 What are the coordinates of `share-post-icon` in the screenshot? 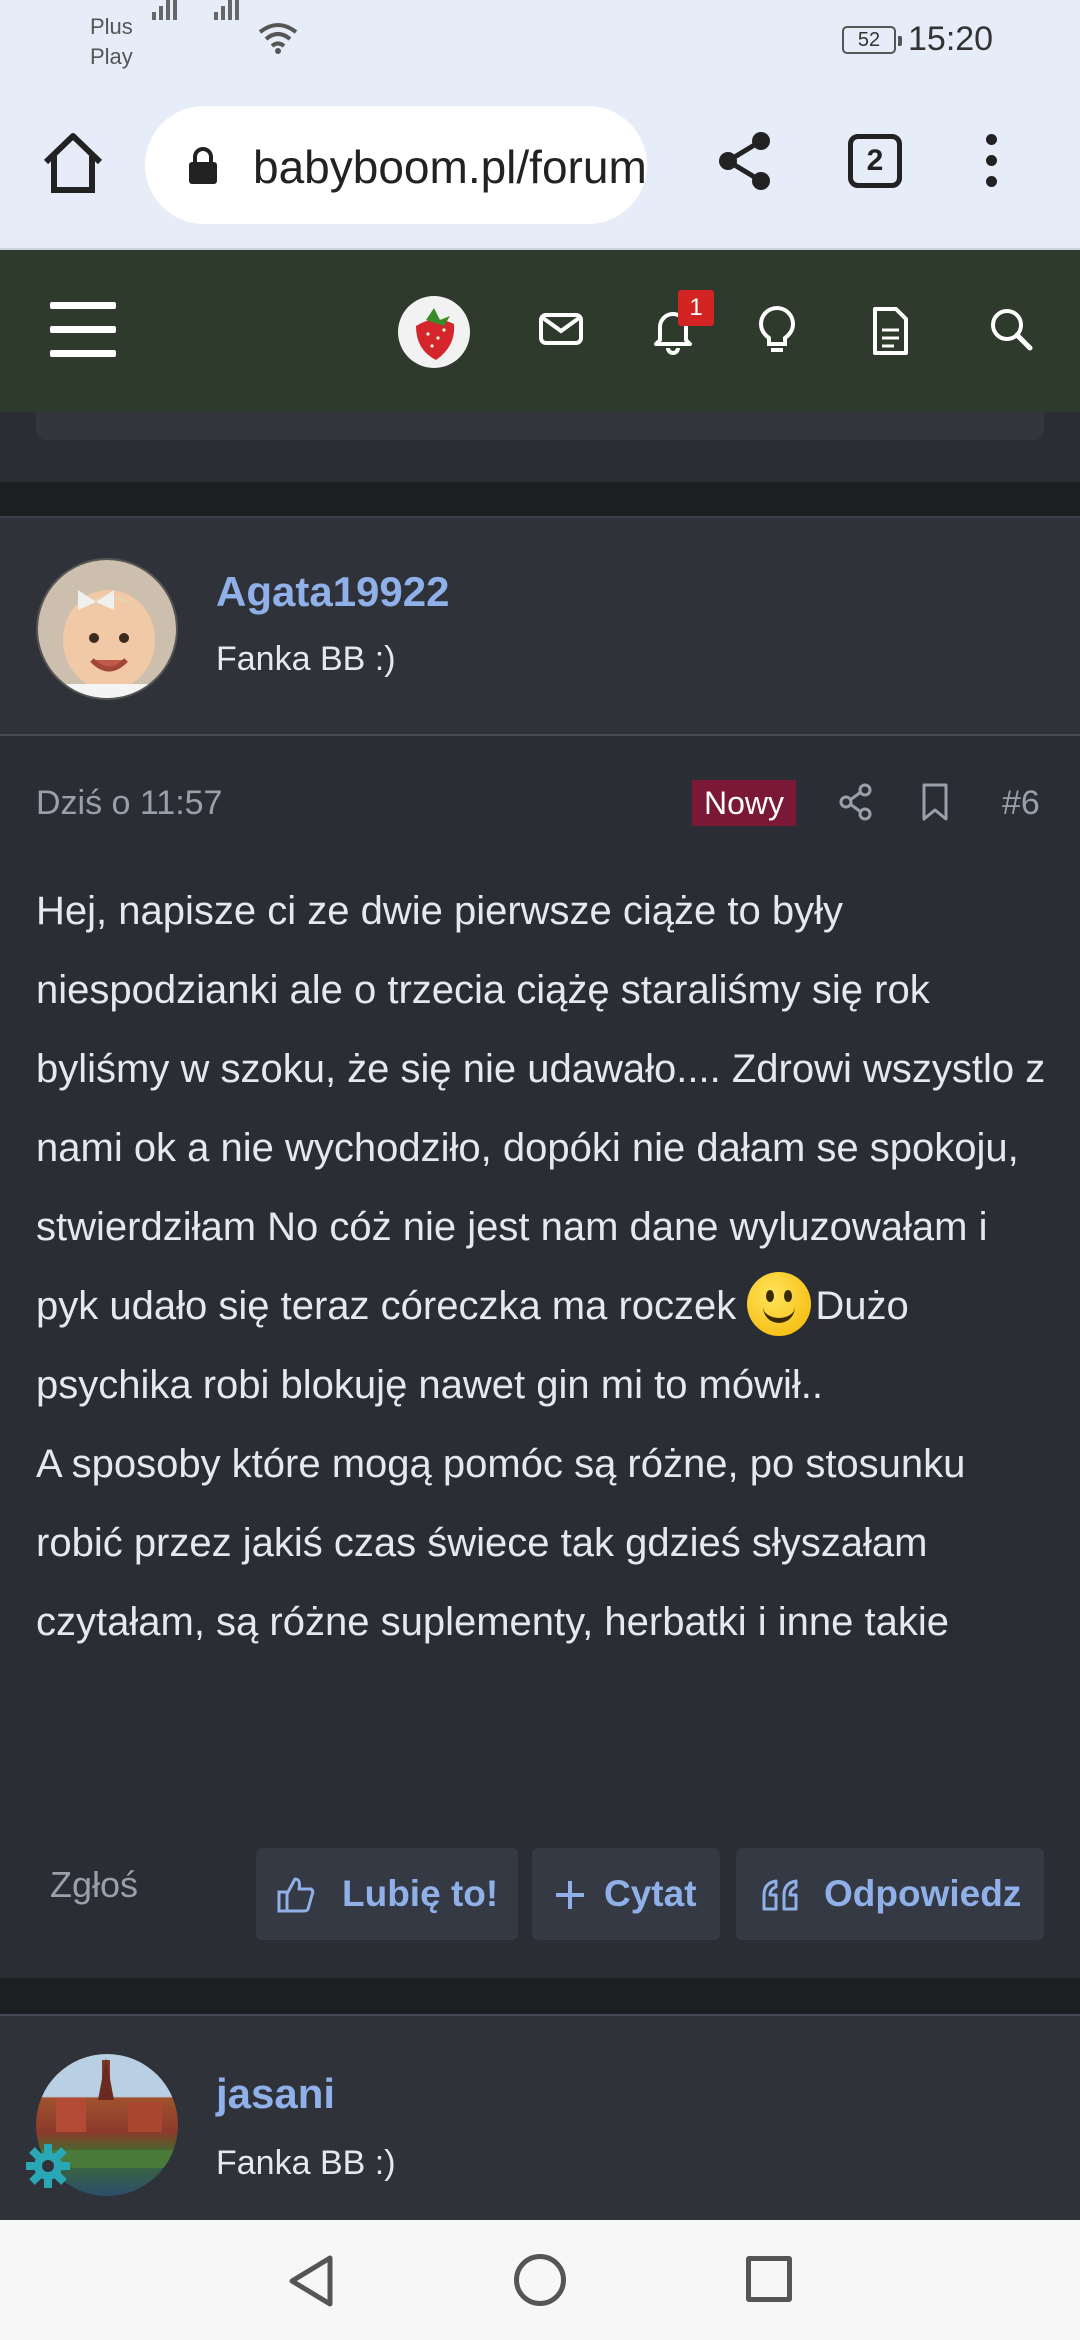 It's located at (856, 802).